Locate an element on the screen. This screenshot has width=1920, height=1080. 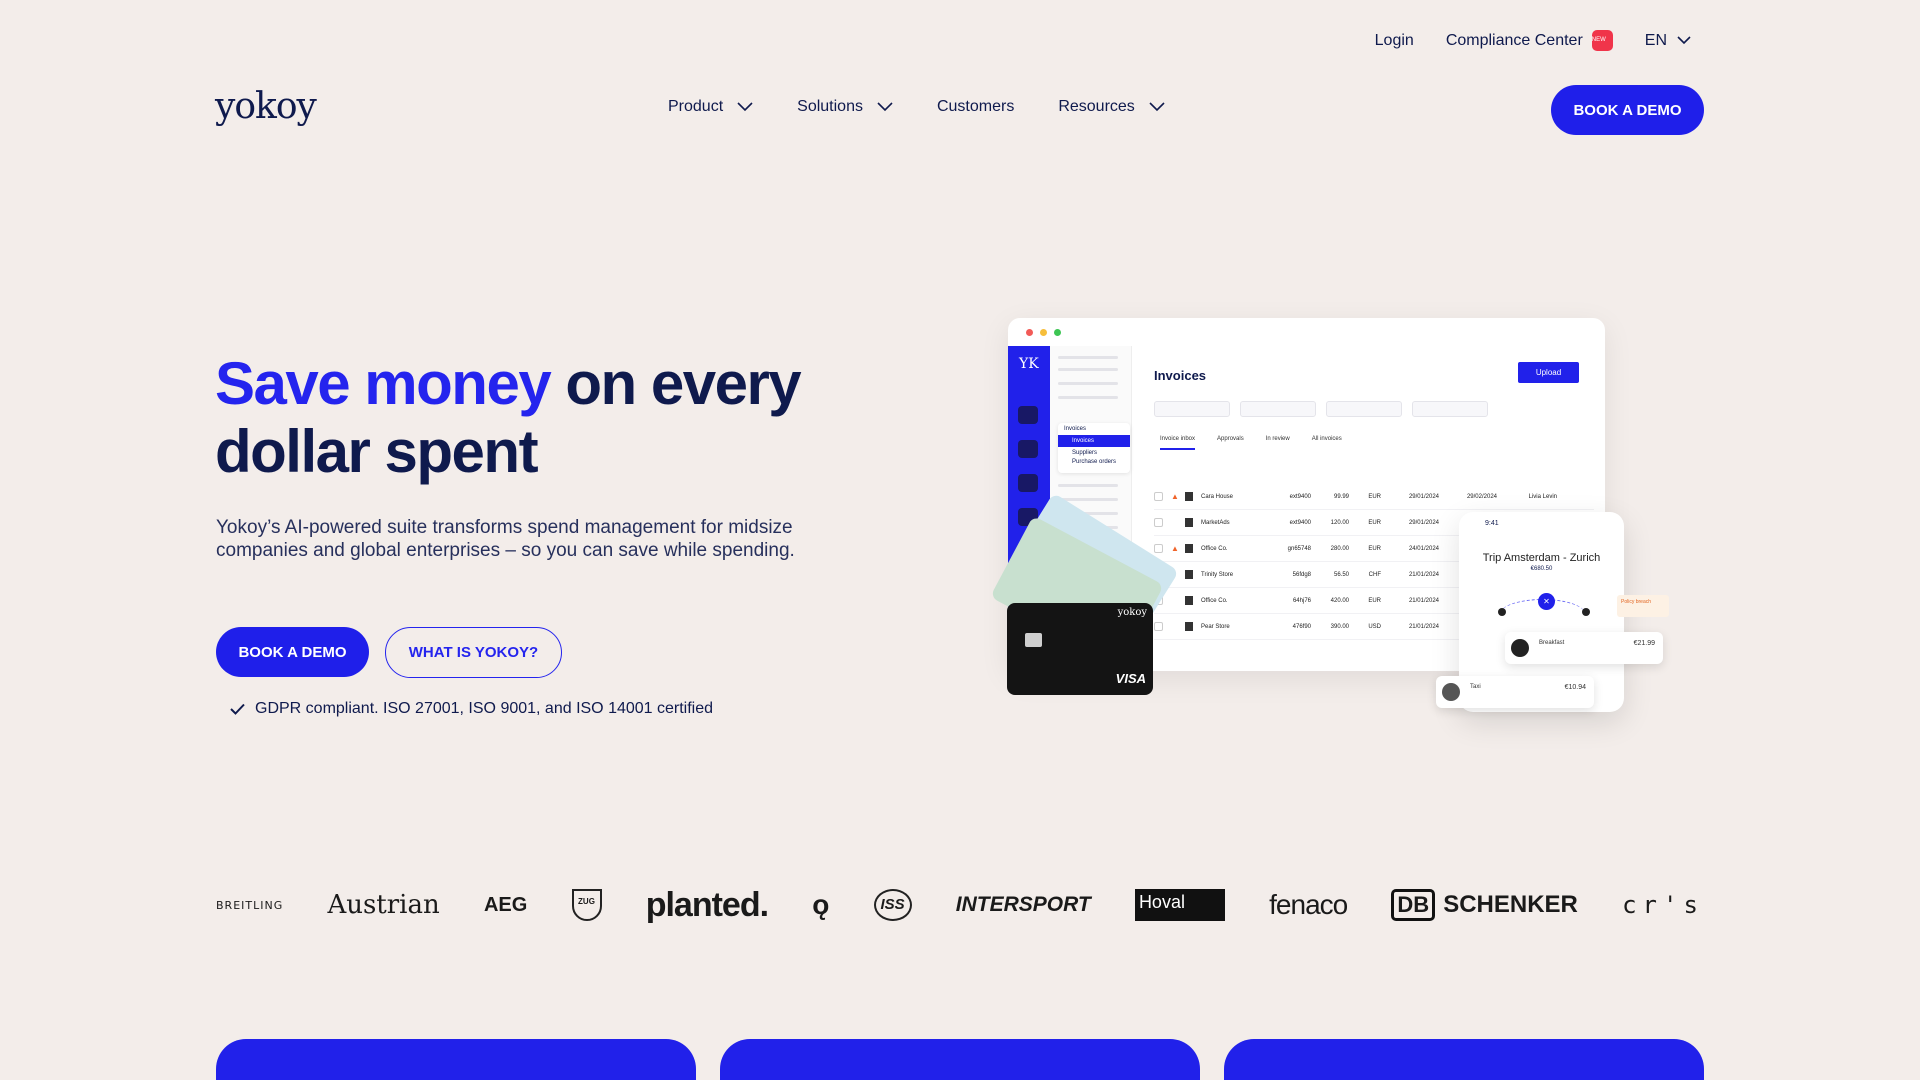
mockup-tab: In review is located at coordinates (1277, 439).